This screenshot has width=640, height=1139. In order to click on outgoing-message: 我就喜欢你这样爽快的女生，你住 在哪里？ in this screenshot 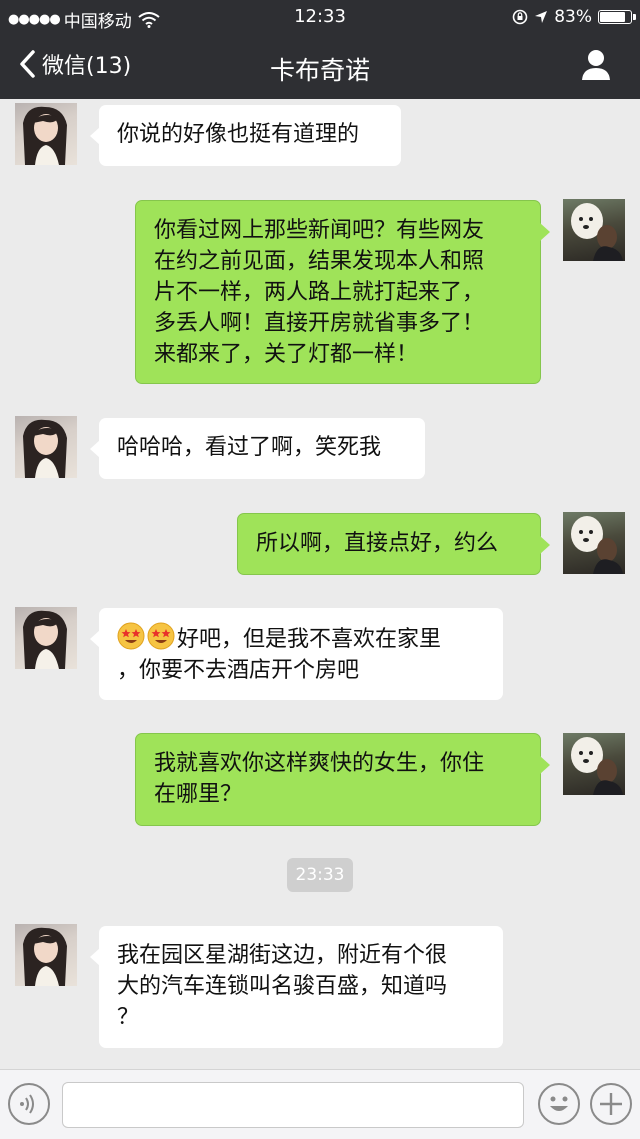, I will do `click(342, 779)`.